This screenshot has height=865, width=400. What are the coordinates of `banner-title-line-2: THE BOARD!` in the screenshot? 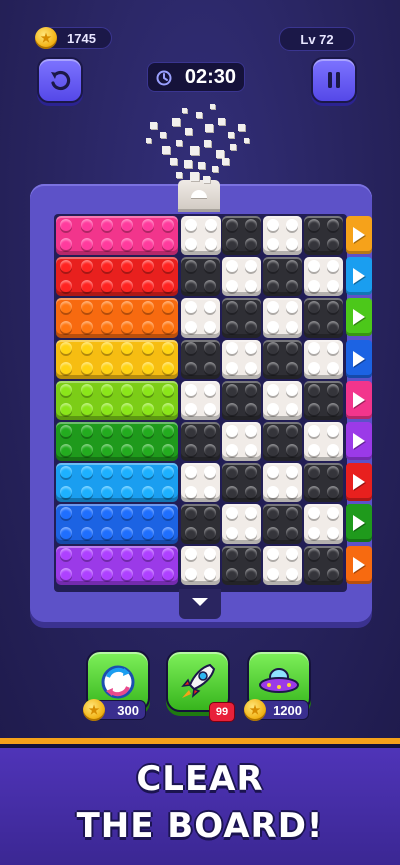 It's located at (200, 826).